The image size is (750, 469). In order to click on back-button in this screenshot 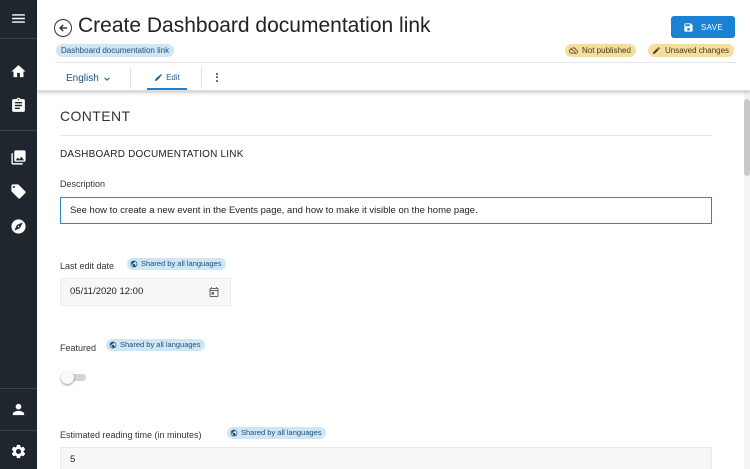, I will do `click(63, 28)`.